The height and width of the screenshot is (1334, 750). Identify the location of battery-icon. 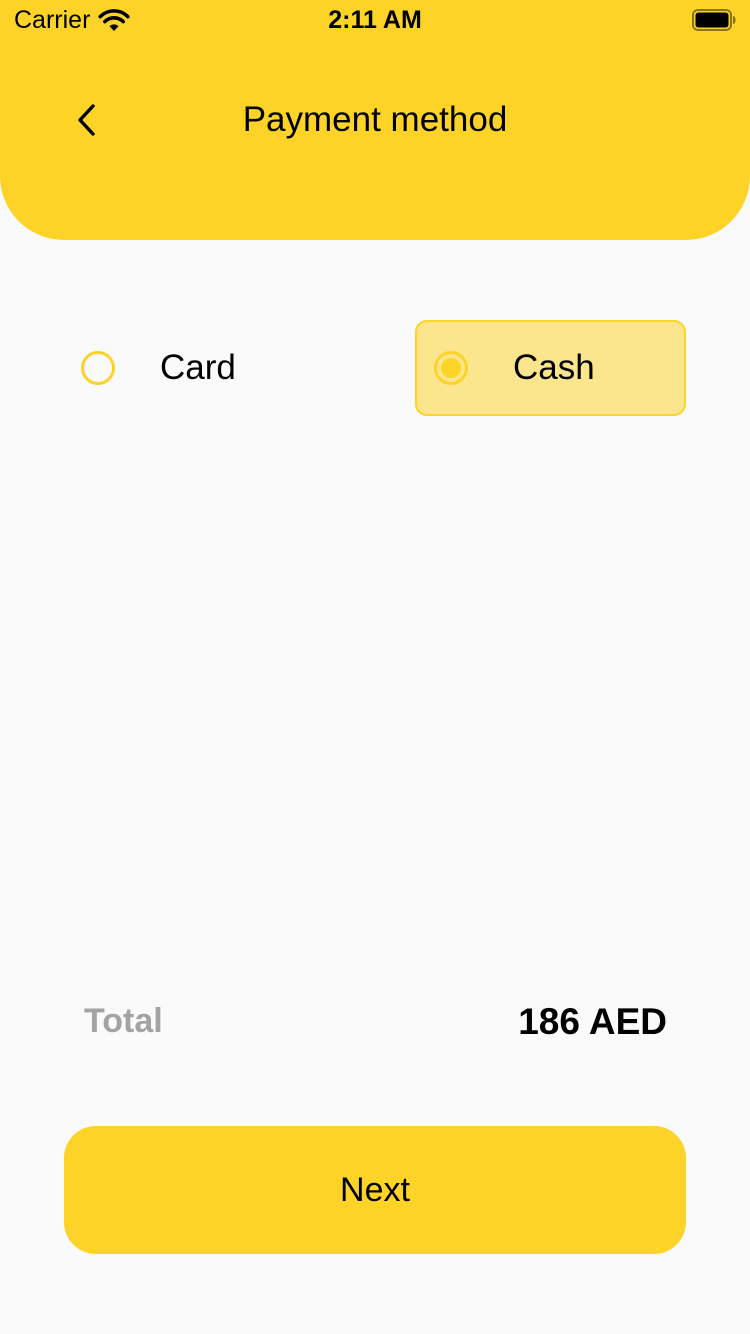
(714, 20).